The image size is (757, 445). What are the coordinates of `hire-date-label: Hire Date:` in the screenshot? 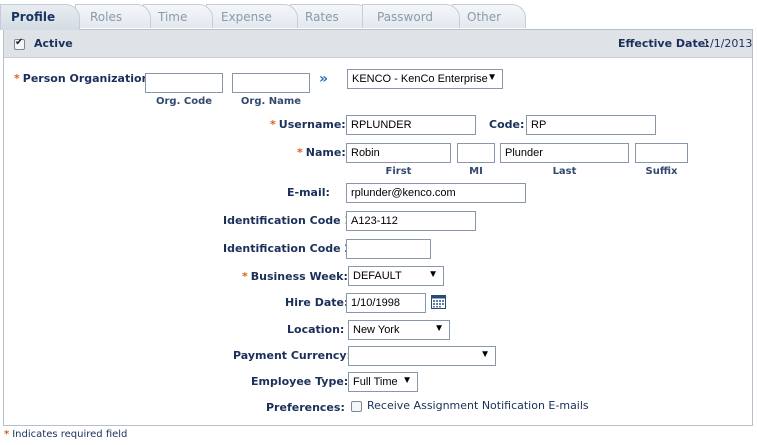 It's located at (317, 302).